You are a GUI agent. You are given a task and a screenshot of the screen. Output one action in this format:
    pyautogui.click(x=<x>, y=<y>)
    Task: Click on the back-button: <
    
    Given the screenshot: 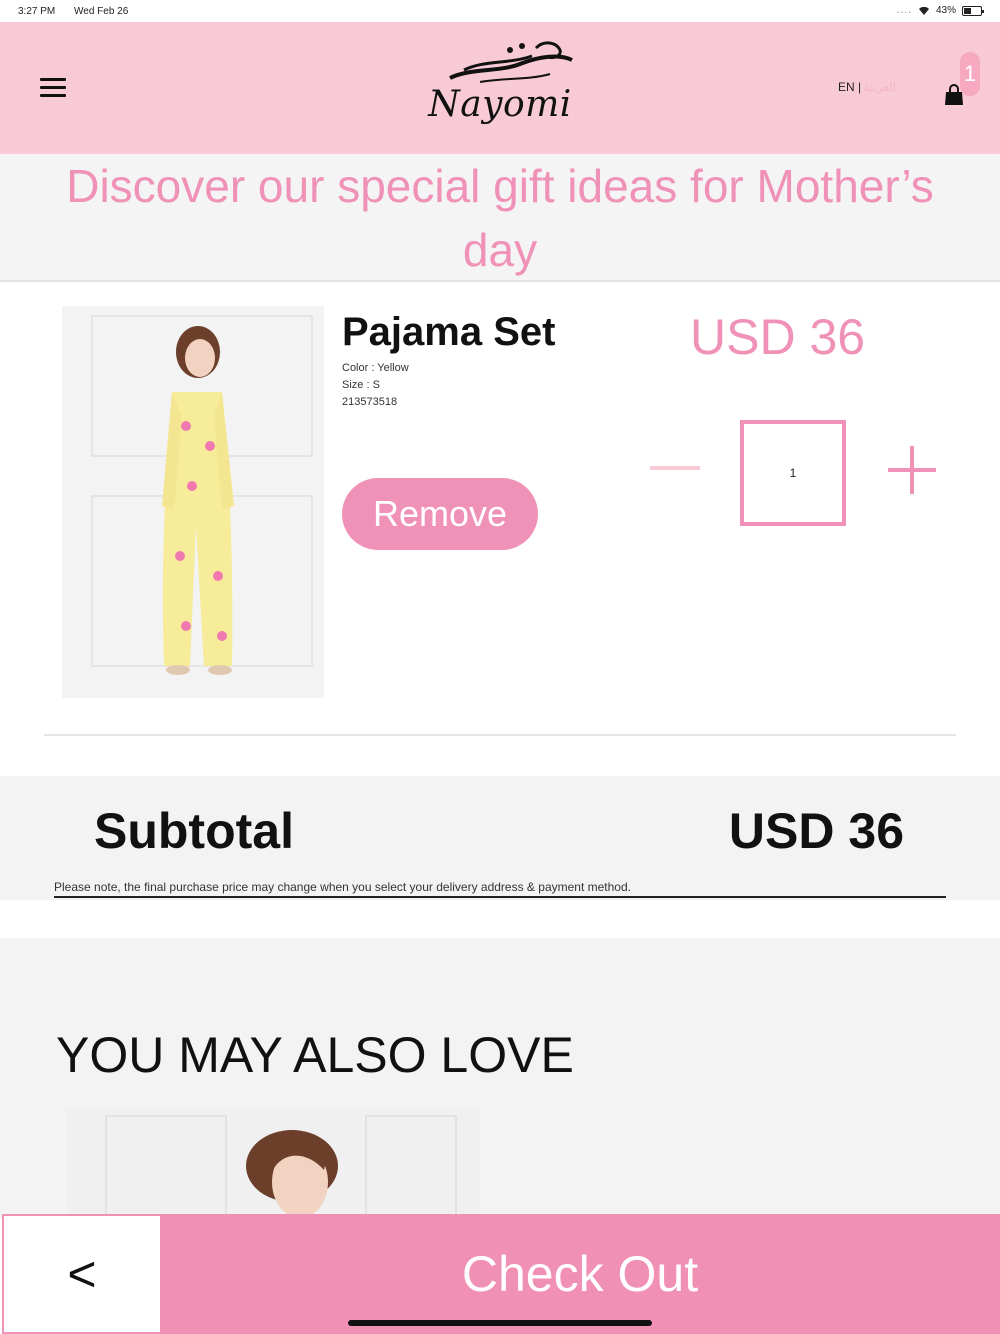 What is the action you would take?
    pyautogui.click(x=81, y=1274)
    